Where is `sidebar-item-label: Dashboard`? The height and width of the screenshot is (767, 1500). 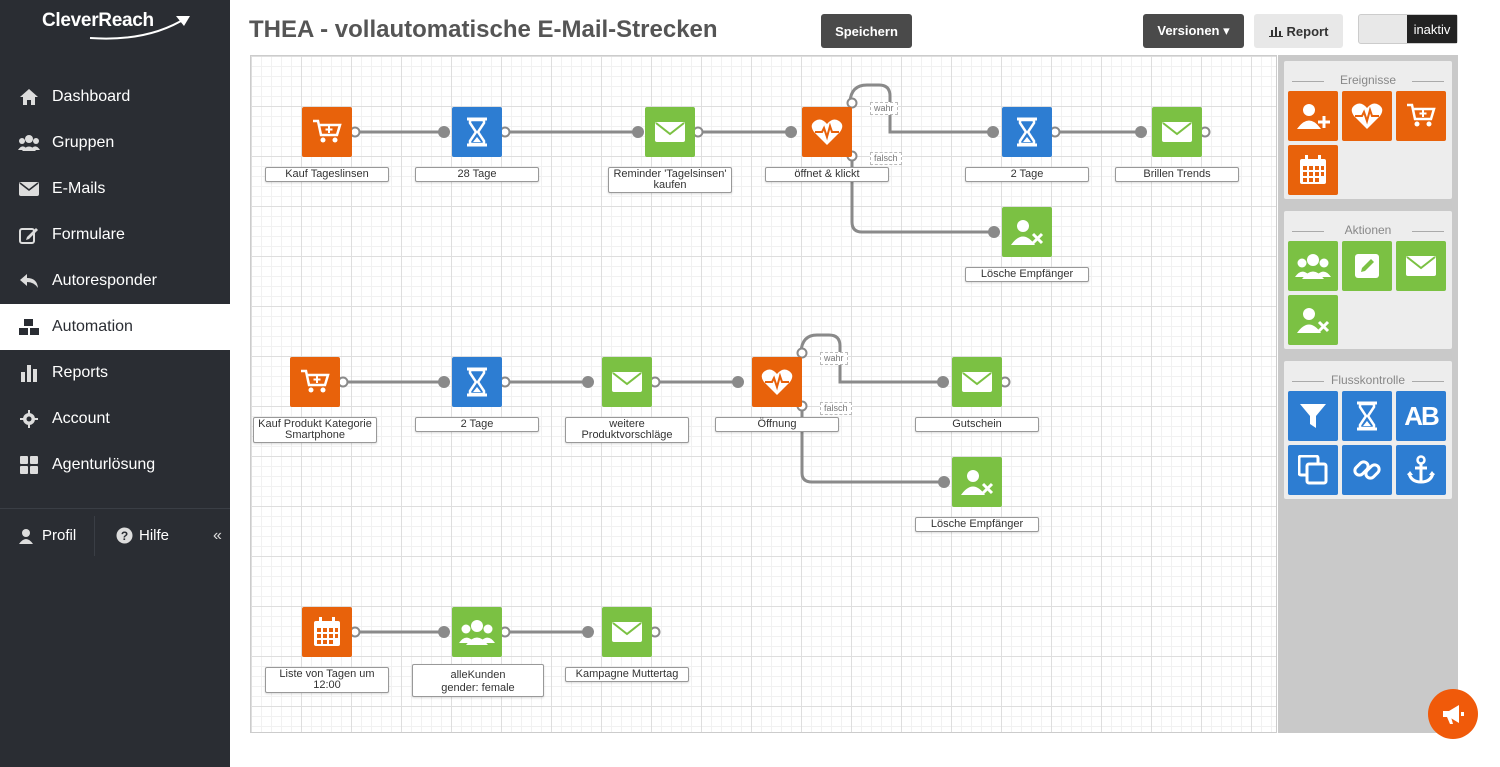
sidebar-item-label: Dashboard is located at coordinates (91, 96).